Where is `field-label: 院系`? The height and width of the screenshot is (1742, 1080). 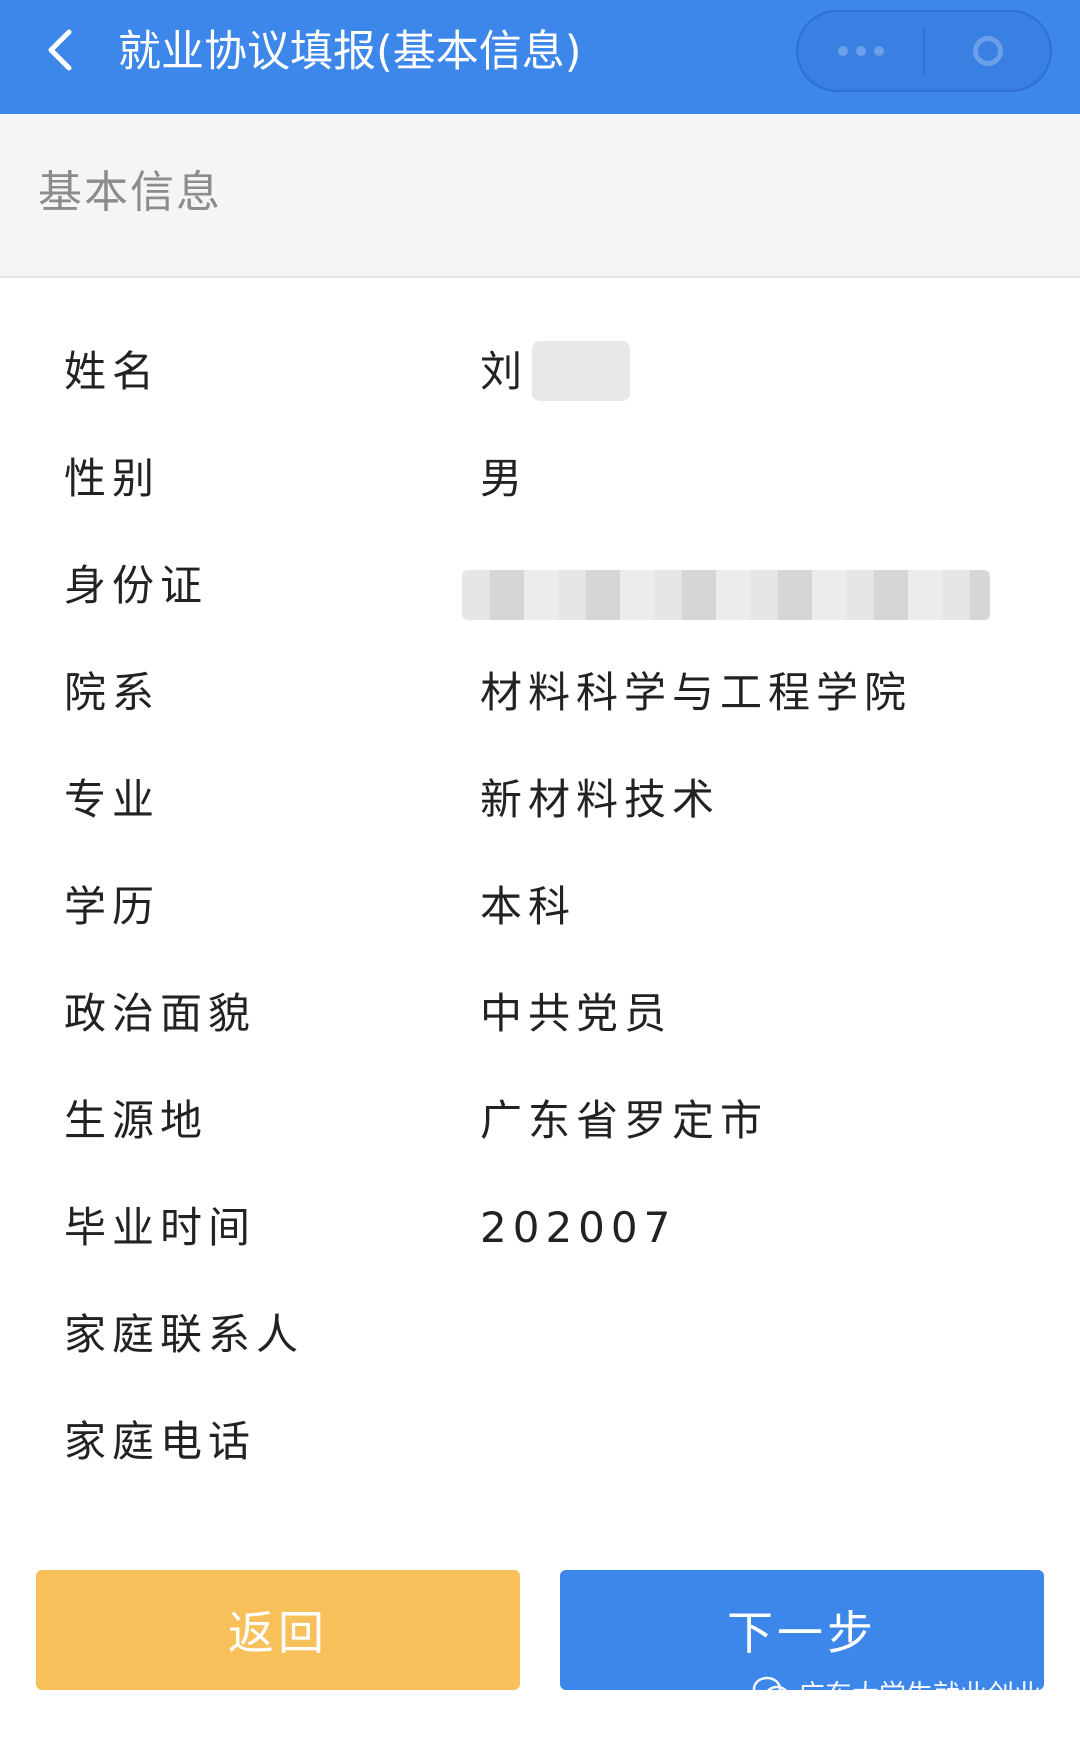 field-label: 院系 is located at coordinates (112, 692).